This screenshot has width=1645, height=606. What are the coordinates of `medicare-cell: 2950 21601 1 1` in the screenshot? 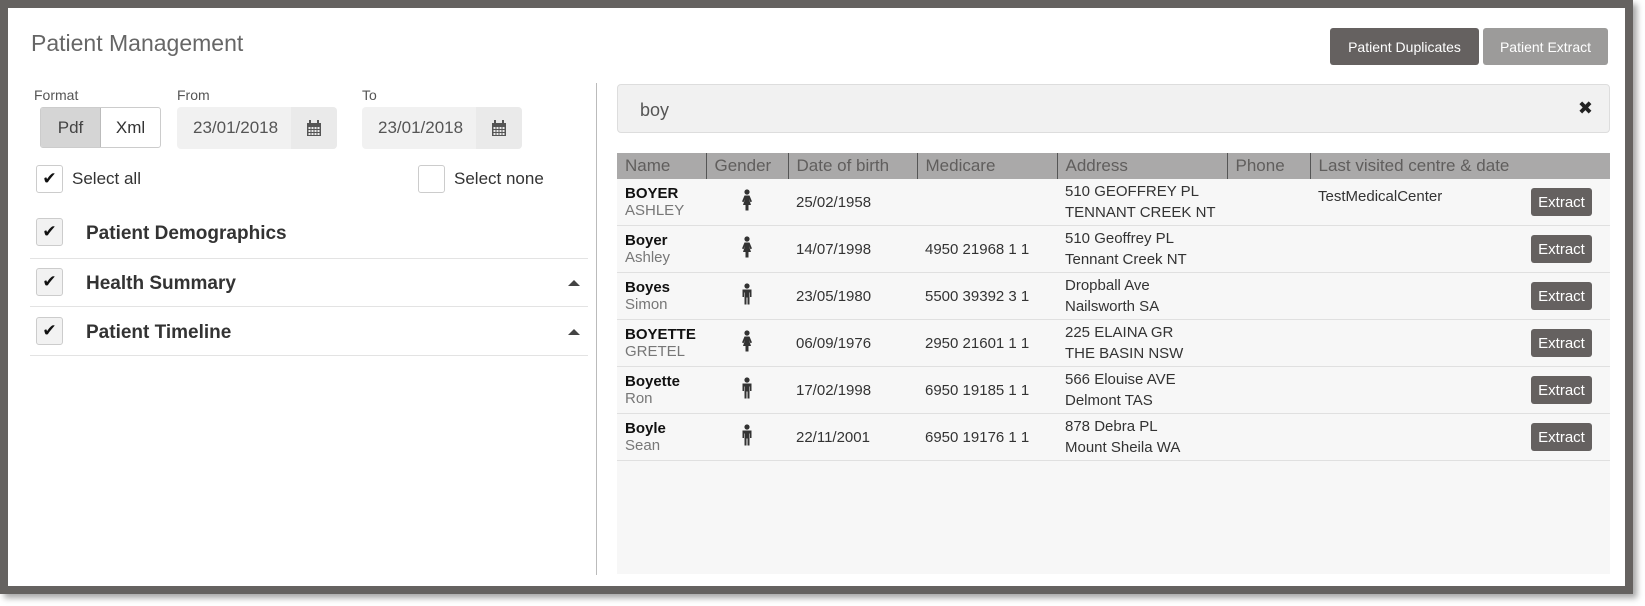 It's located at (987, 343).